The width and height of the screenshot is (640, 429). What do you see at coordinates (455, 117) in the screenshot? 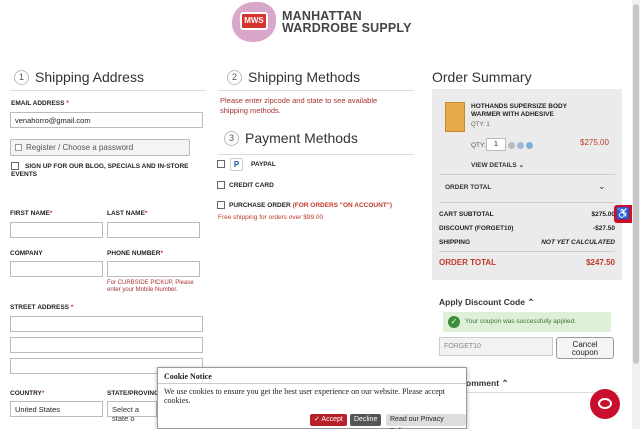
I see `product-thumbnail` at bounding box center [455, 117].